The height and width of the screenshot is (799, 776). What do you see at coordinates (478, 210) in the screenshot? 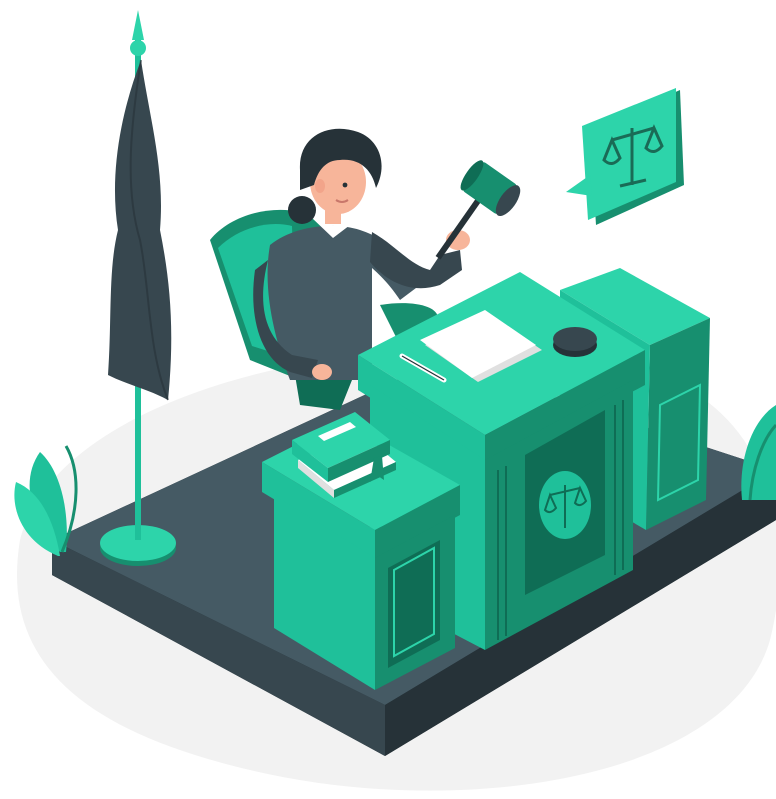
I see `gavel-icon` at bounding box center [478, 210].